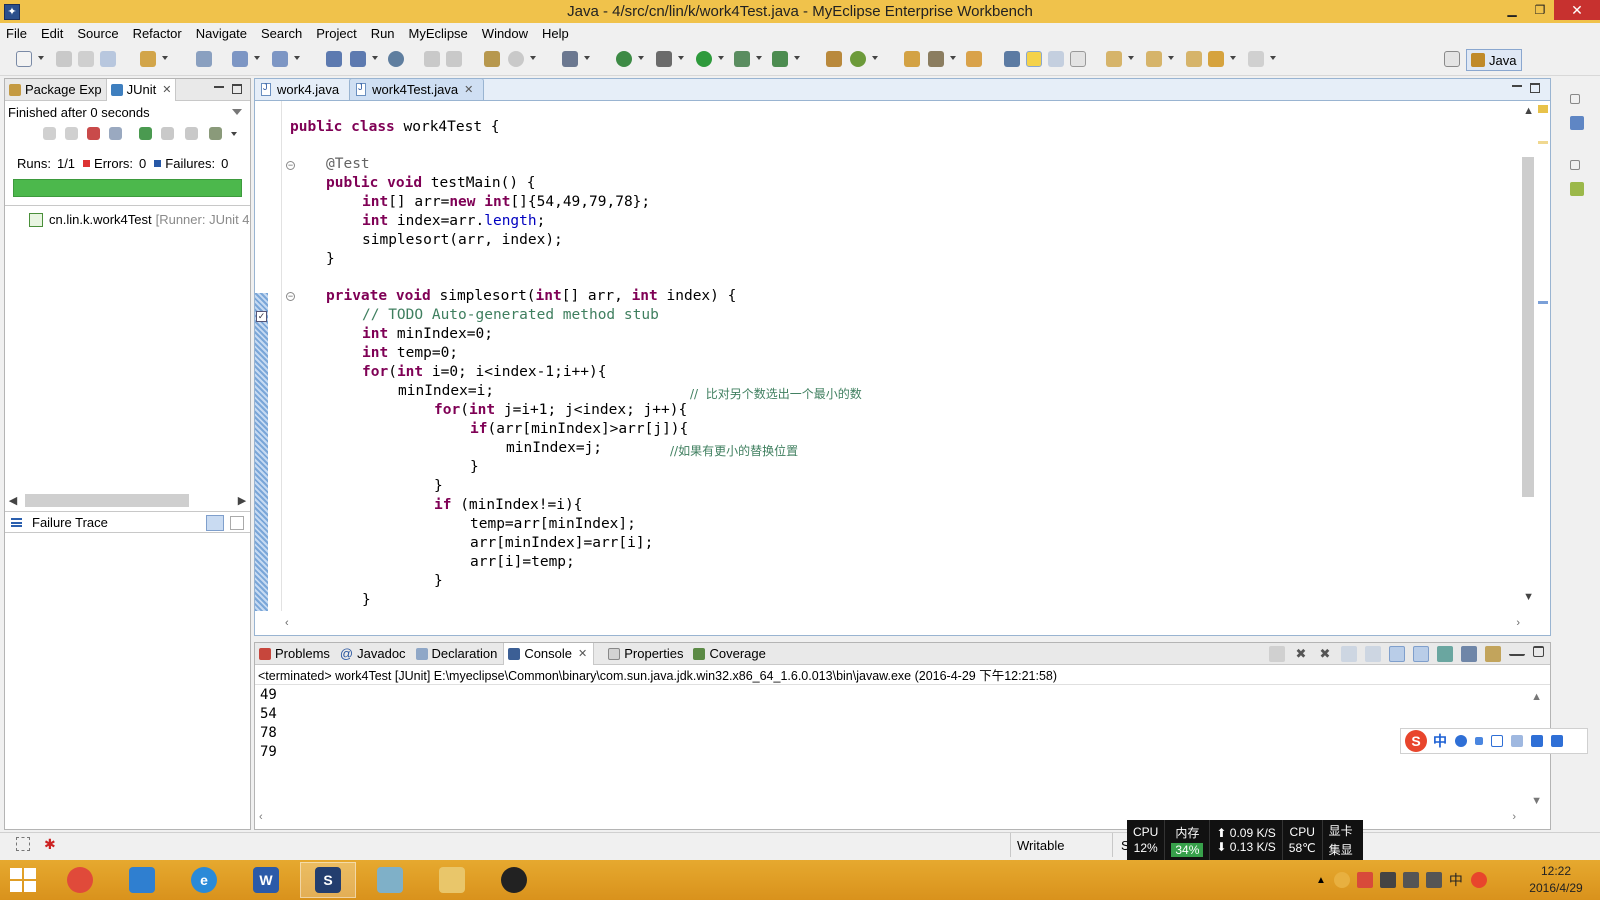 The height and width of the screenshot is (900, 1600). I want to click on taskbar-notepad, so click(390, 880).